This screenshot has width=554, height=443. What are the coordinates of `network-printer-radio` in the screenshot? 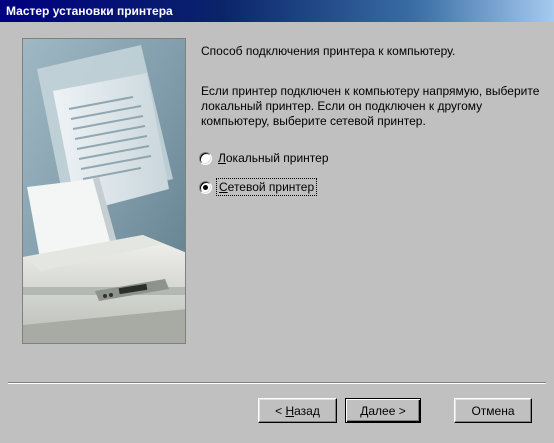 It's located at (205, 187).